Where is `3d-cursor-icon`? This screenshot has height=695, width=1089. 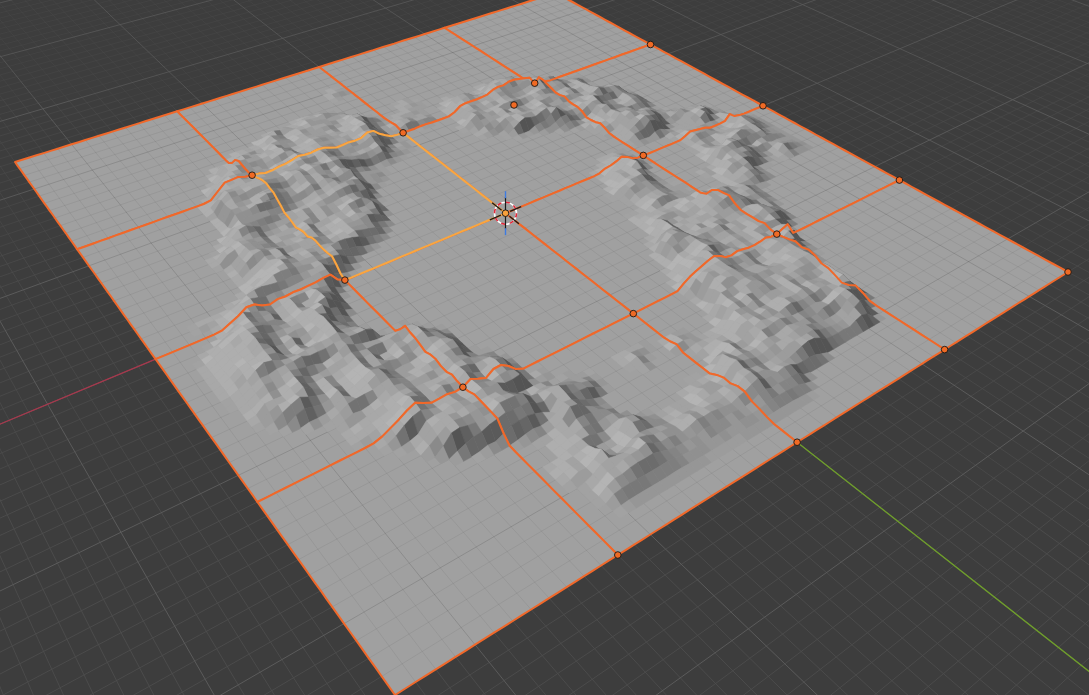 3d-cursor-icon is located at coordinates (505, 213).